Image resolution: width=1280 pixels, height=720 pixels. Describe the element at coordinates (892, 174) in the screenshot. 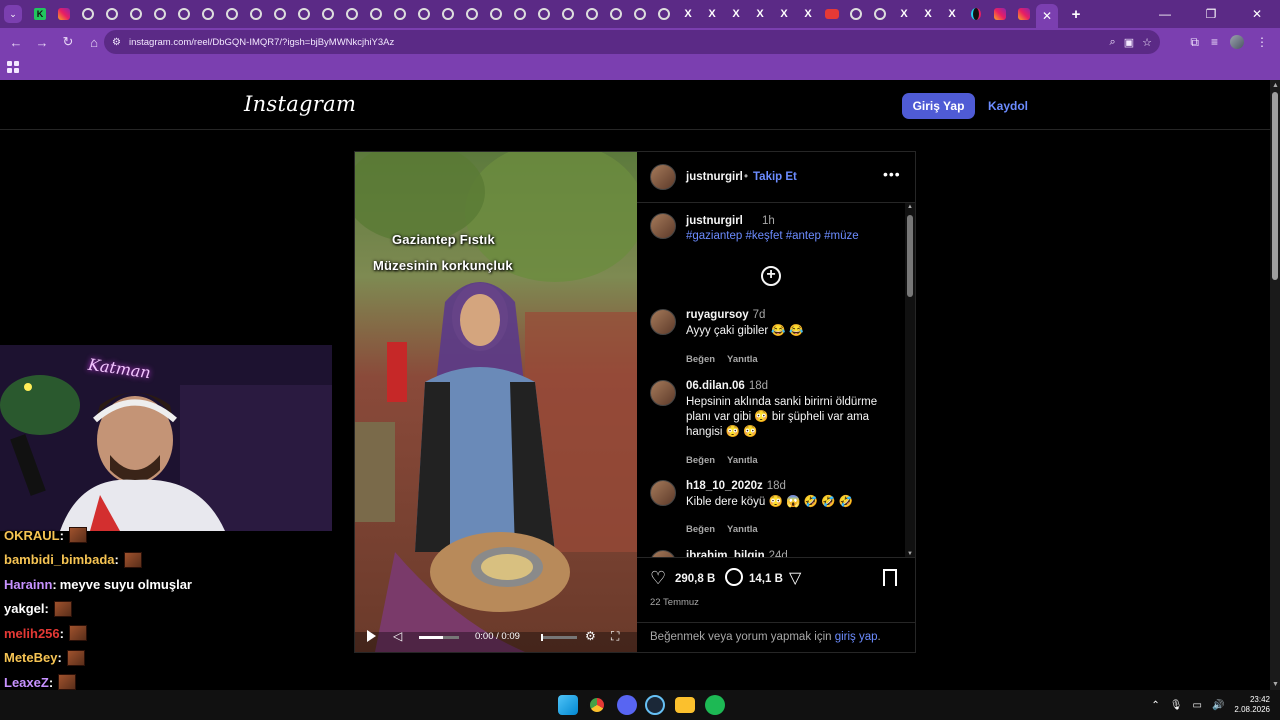

I see `more-options-icon: •••` at that location.